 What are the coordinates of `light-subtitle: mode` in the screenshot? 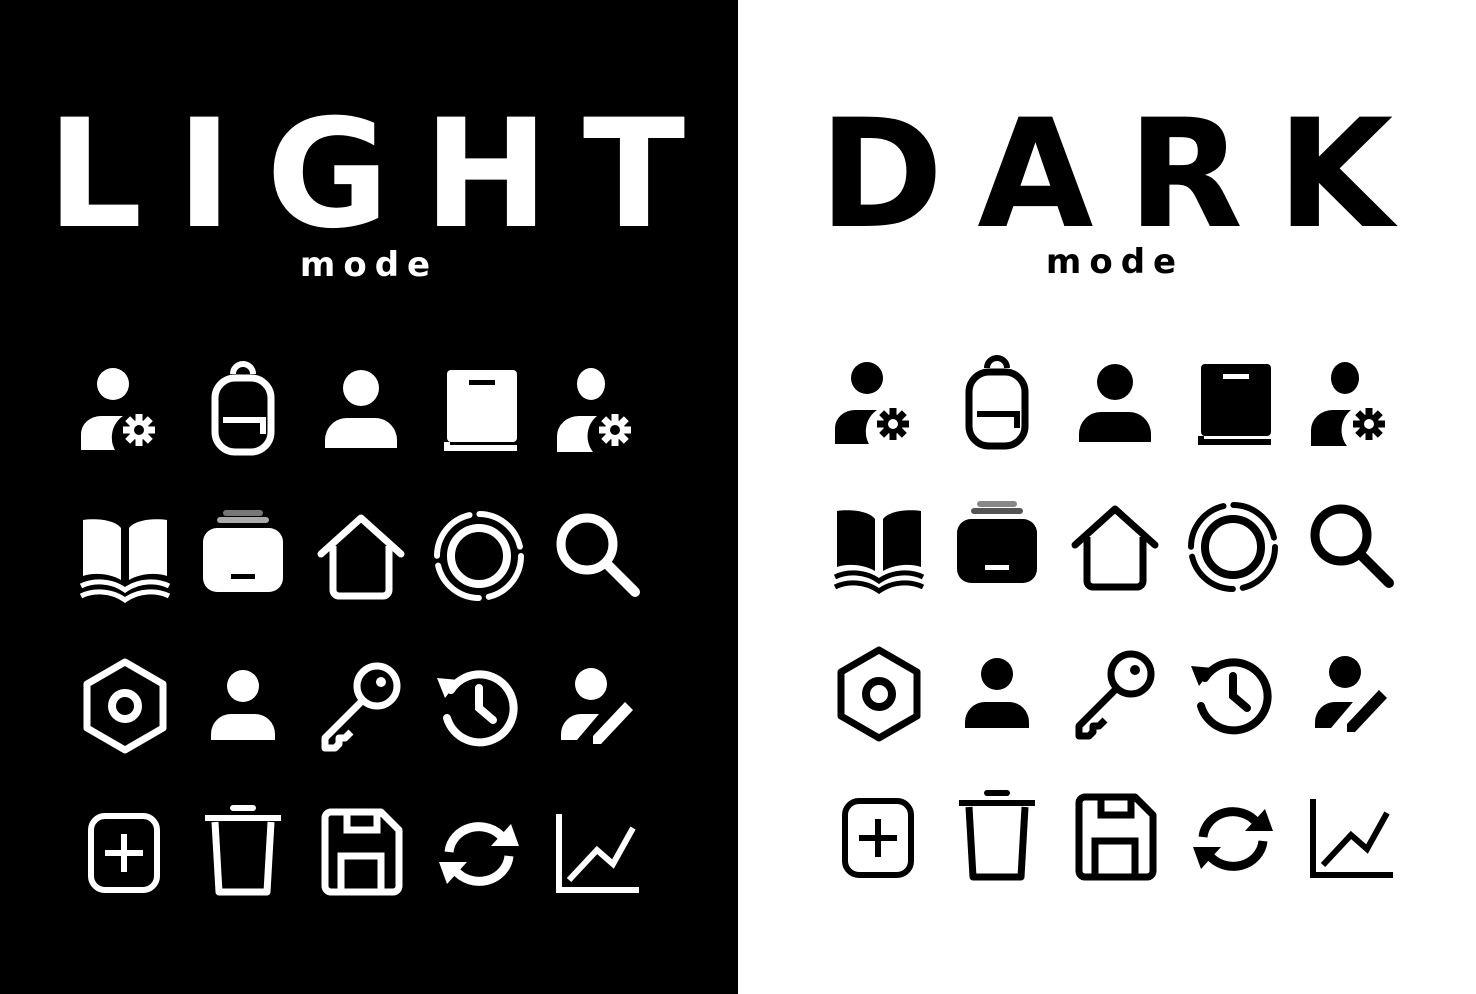 It's located at (369, 265).